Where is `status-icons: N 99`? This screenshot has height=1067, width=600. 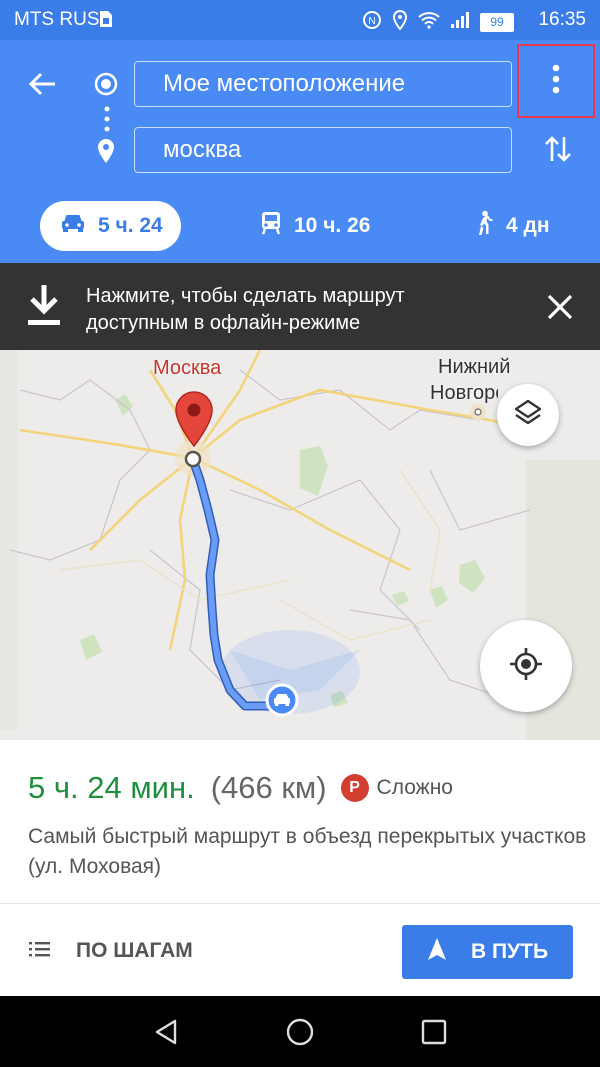
status-icons: N 99 is located at coordinates (438, 22).